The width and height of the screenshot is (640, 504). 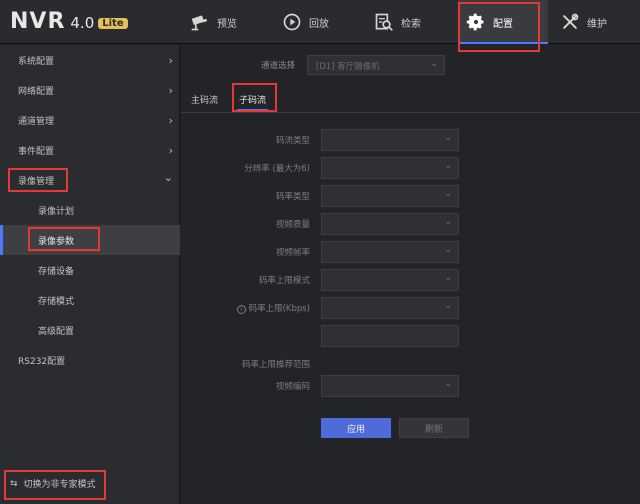 I want to click on channel-label: 通道选择, so click(x=278, y=66).